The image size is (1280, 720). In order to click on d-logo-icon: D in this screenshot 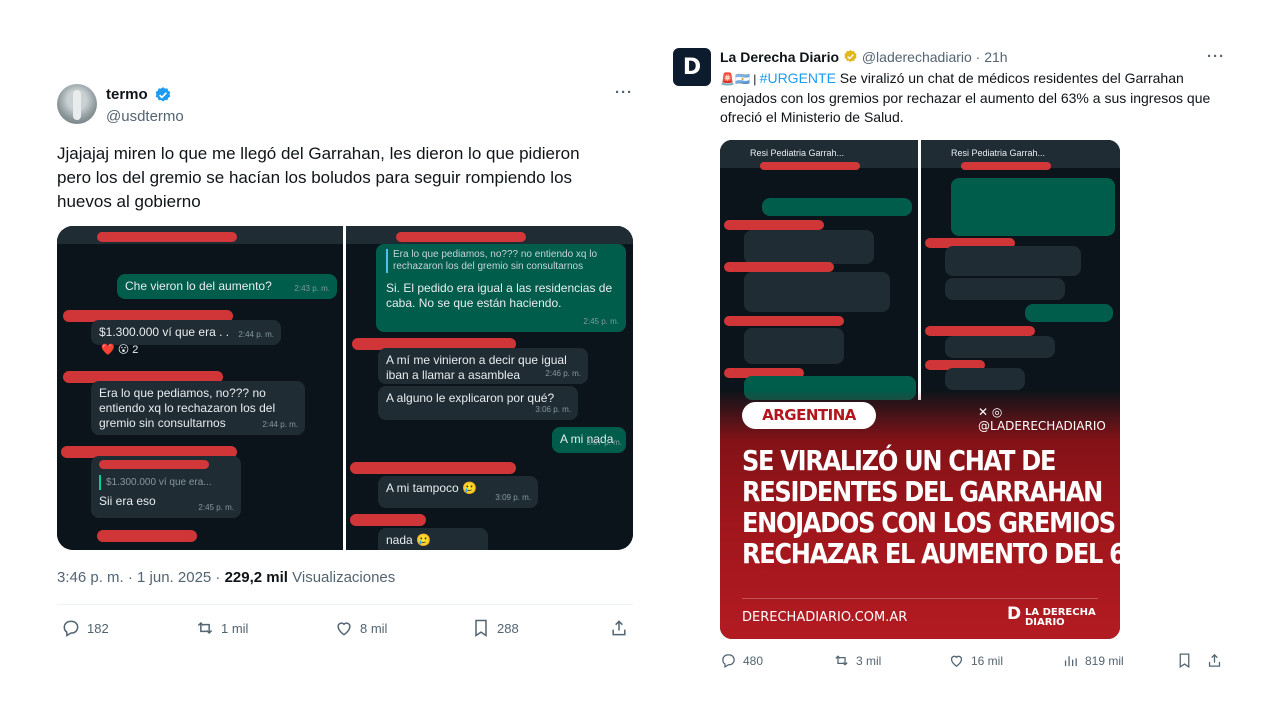, I will do `click(1014, 614)`.